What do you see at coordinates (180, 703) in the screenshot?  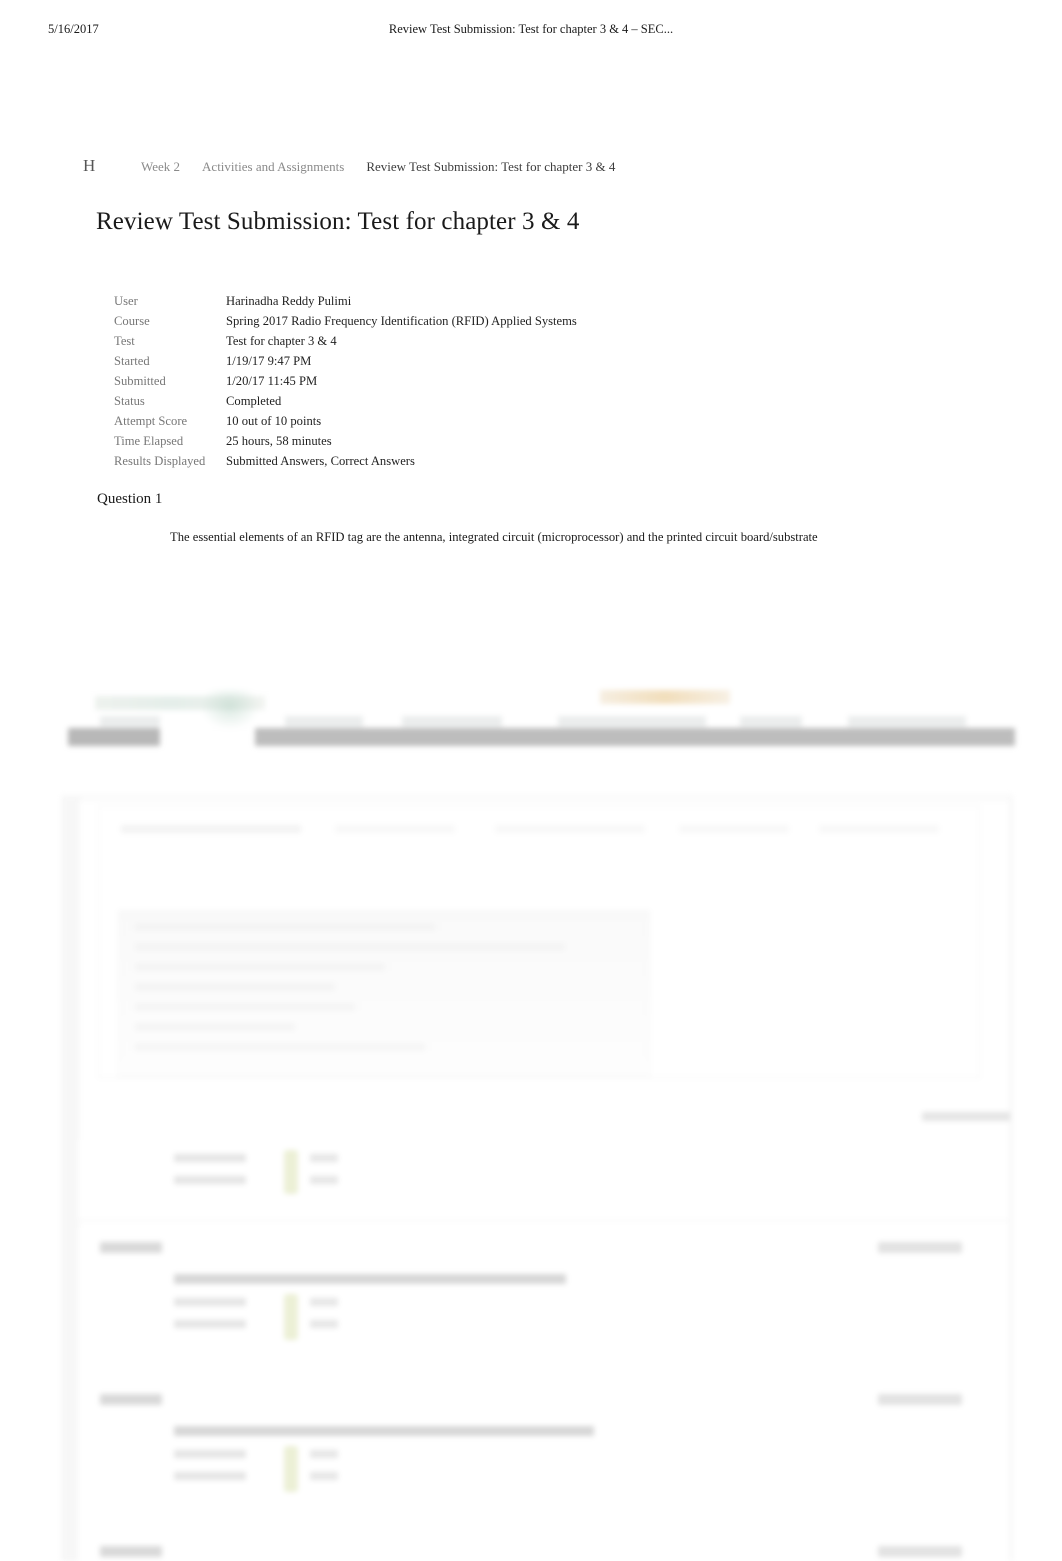 I see `ghost-logo` at bounding box center [180, 703].